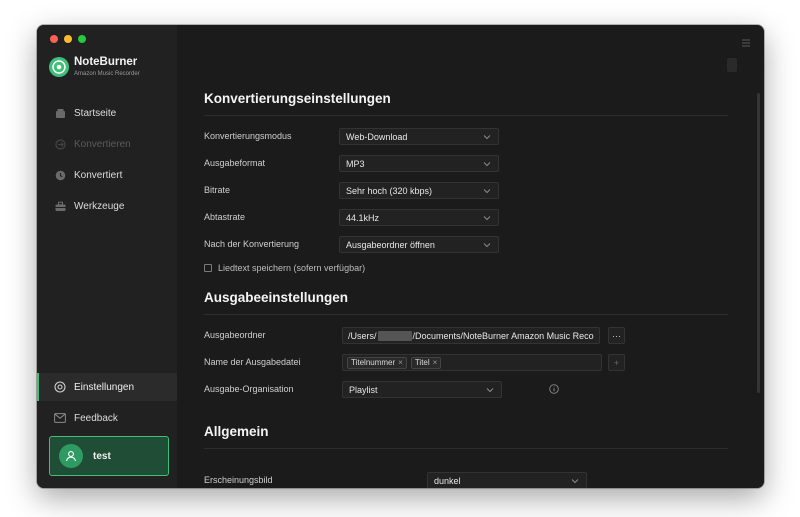 This screenshot has height=517, width=800. Describe the element at coordinates (249, 389) in the screenshot. I see `output-organization-label: Ausgabe-Organisation` at that location.